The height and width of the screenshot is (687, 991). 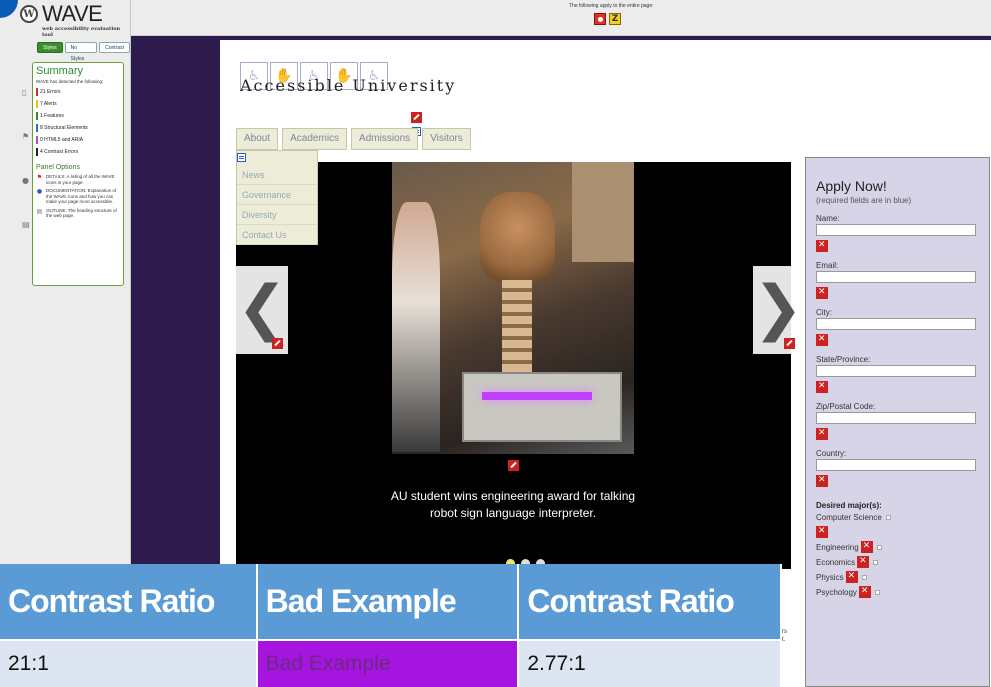 What do you see at coordinates (843, 359) in the screenshot?
I see `field-label: State/Province:` at bounding box center [843, 359].